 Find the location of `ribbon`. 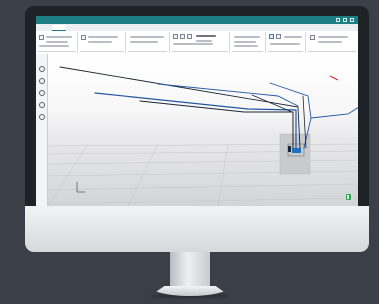

ribbon is located at coordinates (197, 39).